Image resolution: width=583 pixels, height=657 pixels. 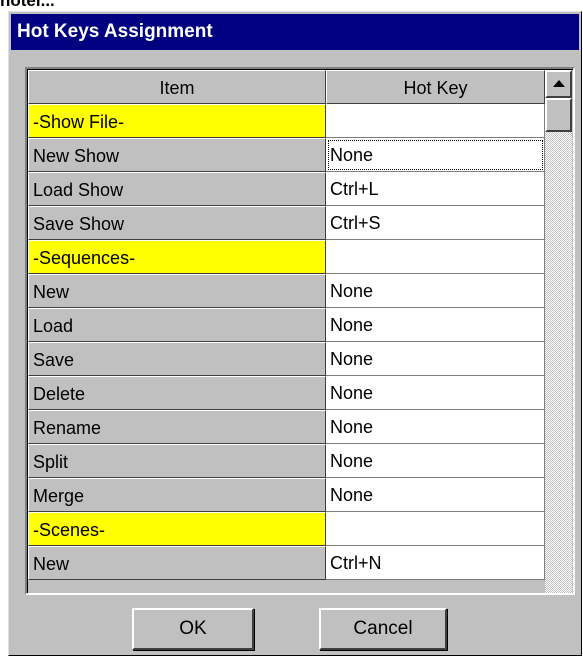 What do you see at coordinates (435, 563) in the screenshot?
I see `hotkey-cell: Ctrl+N` at bounding box center [435, 563].